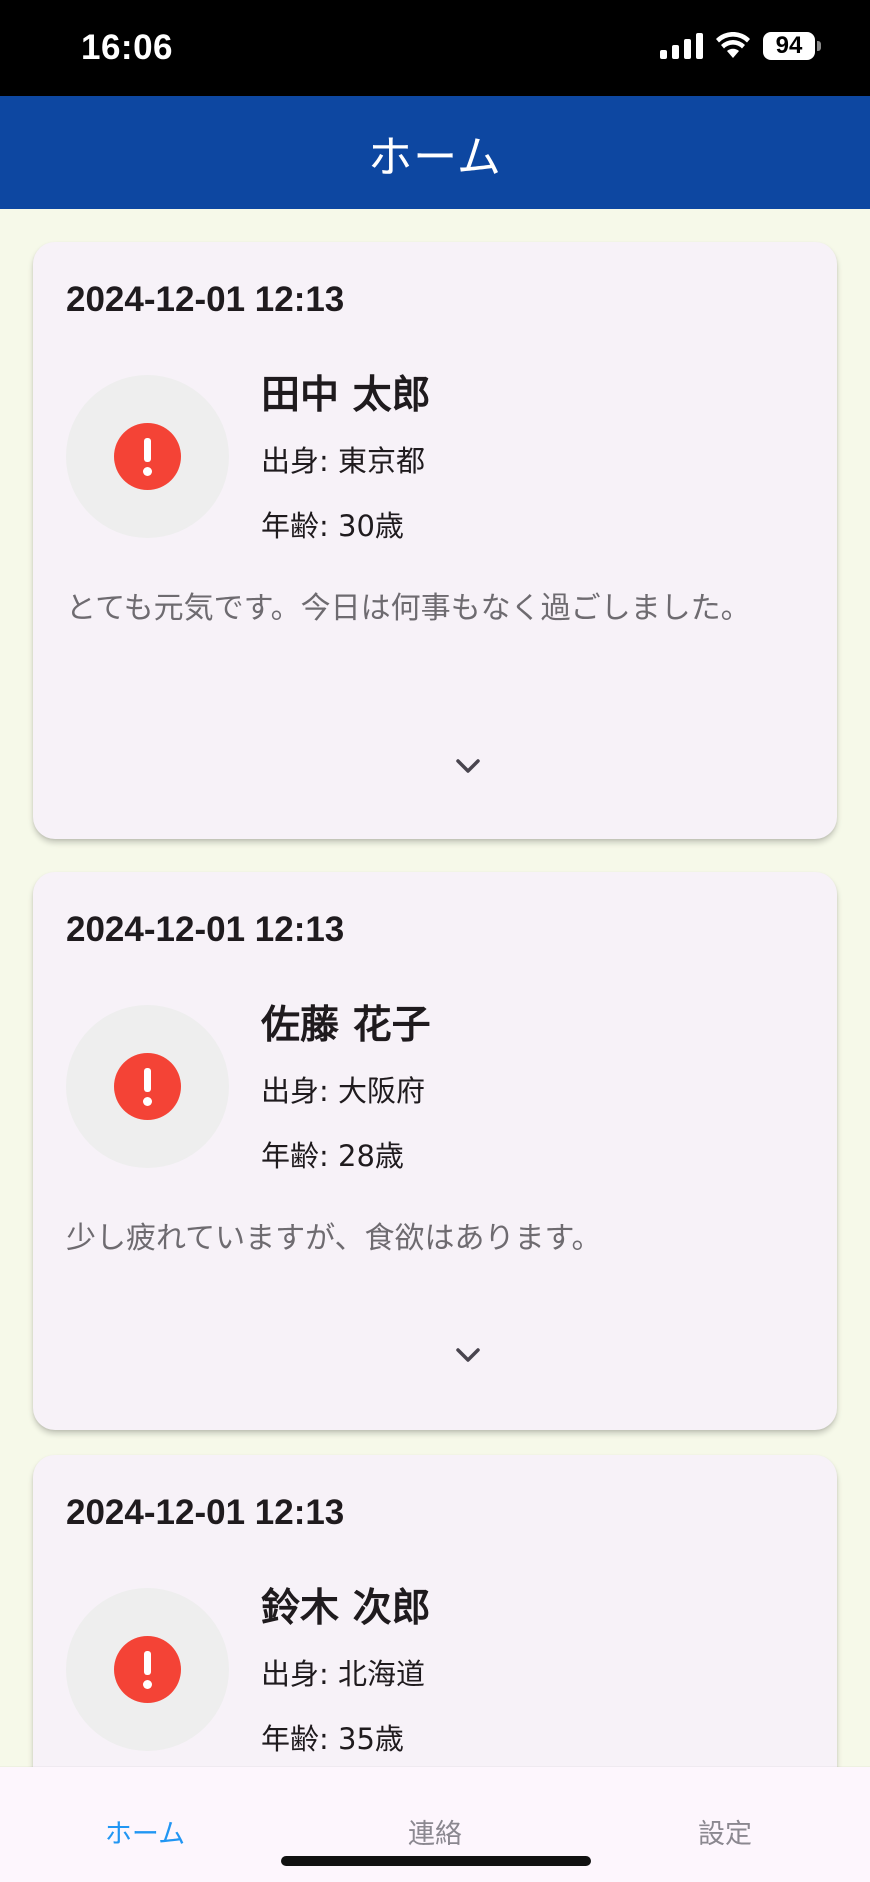  I want to click on page-title: ホーム, so click(435, 157).